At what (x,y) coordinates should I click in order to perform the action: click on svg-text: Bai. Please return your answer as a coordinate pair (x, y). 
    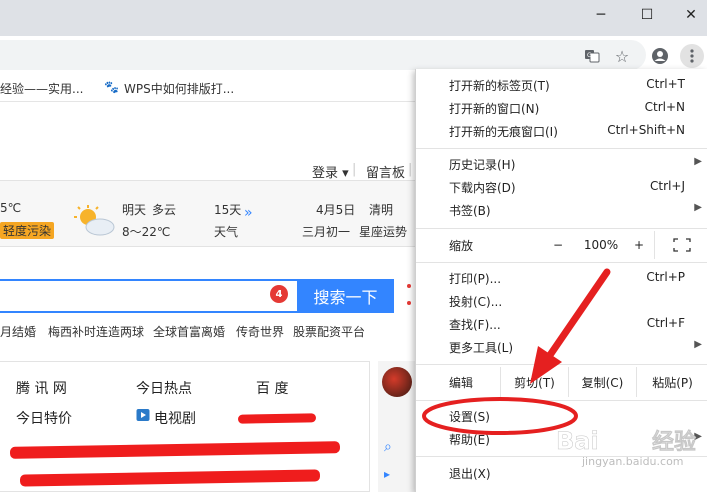
    Looking at the image, I should click on (577, 441).